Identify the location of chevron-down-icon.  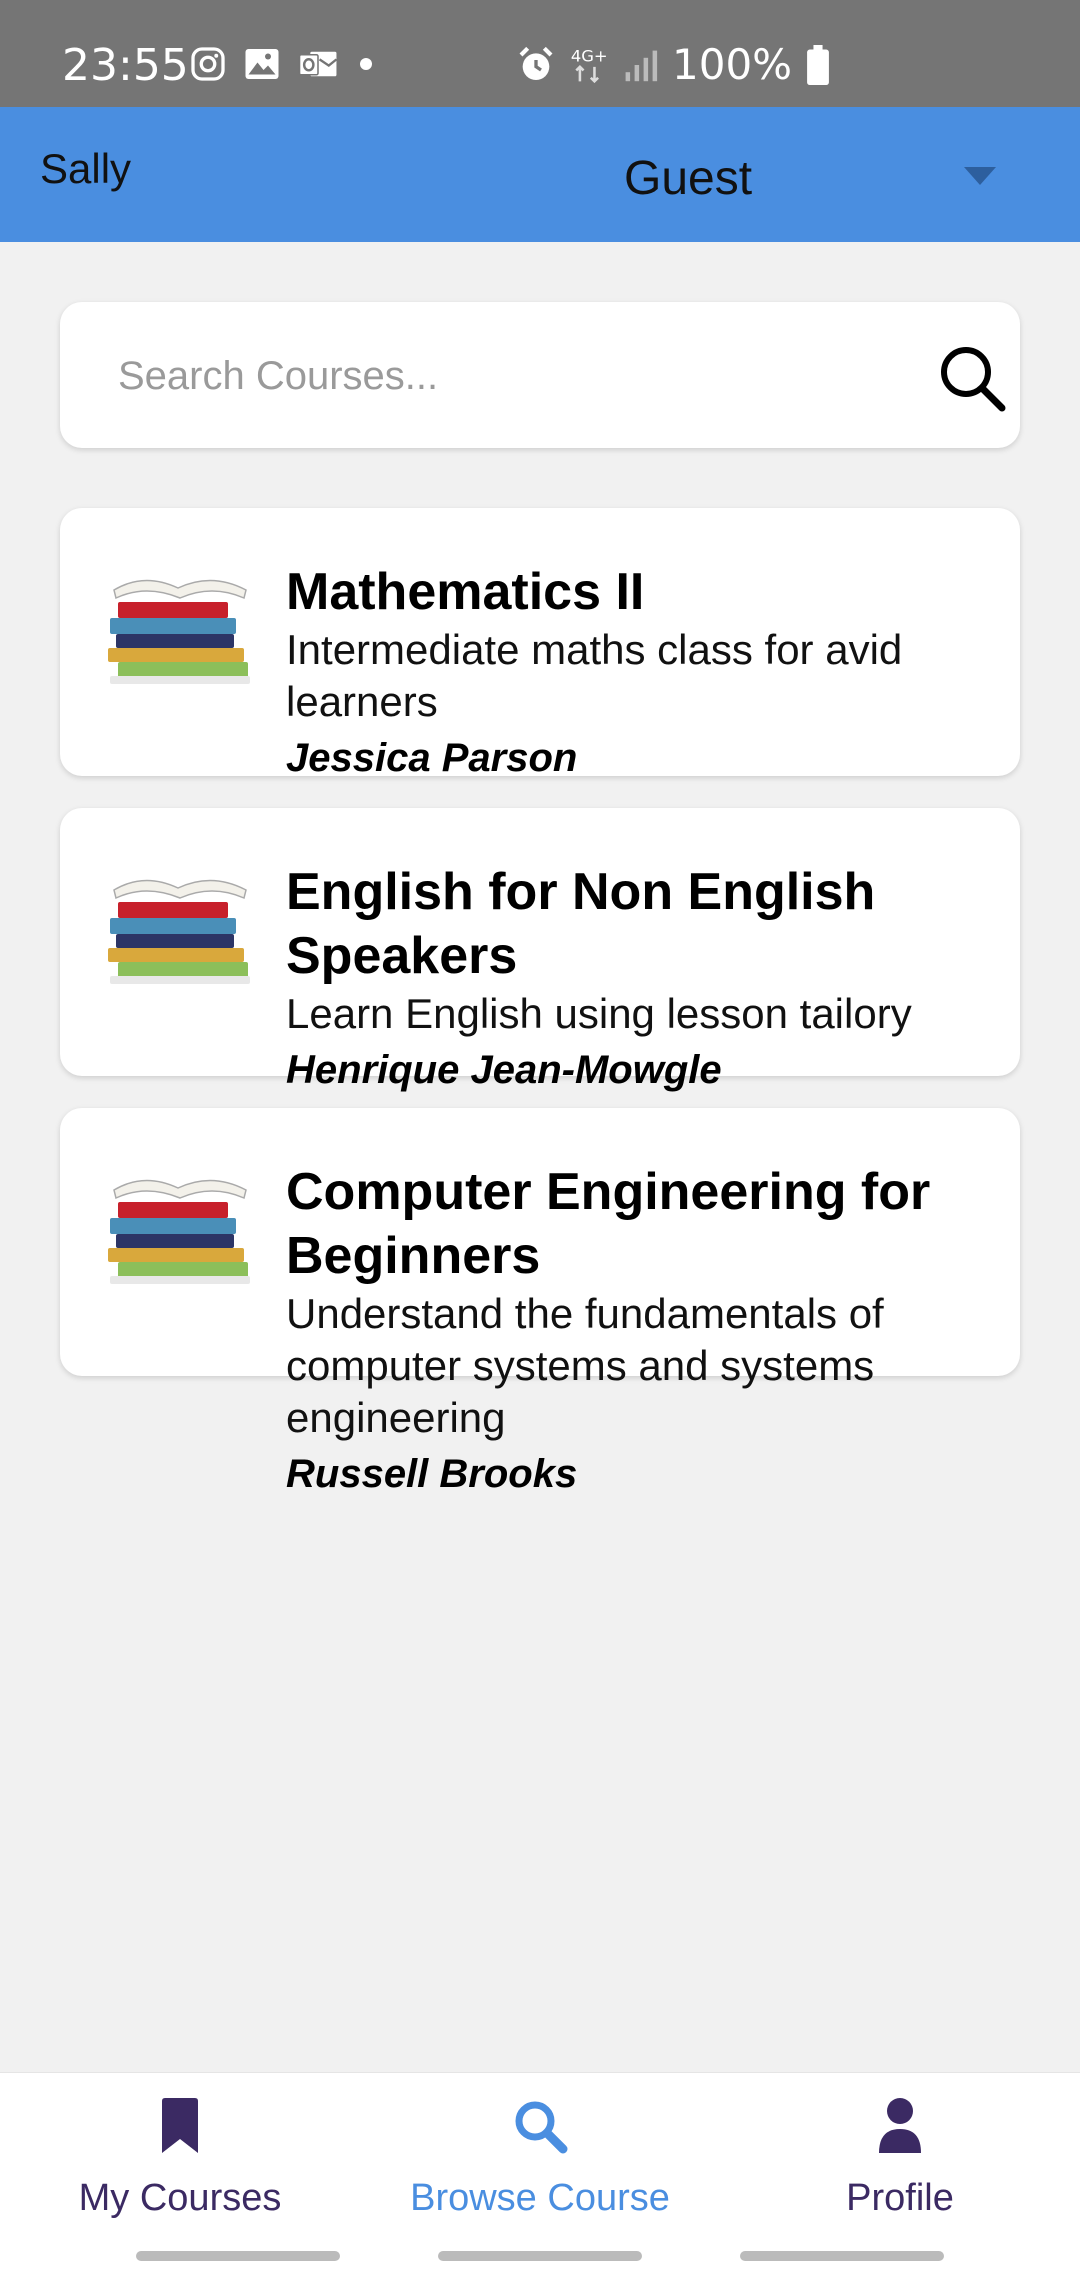
(980, 176).